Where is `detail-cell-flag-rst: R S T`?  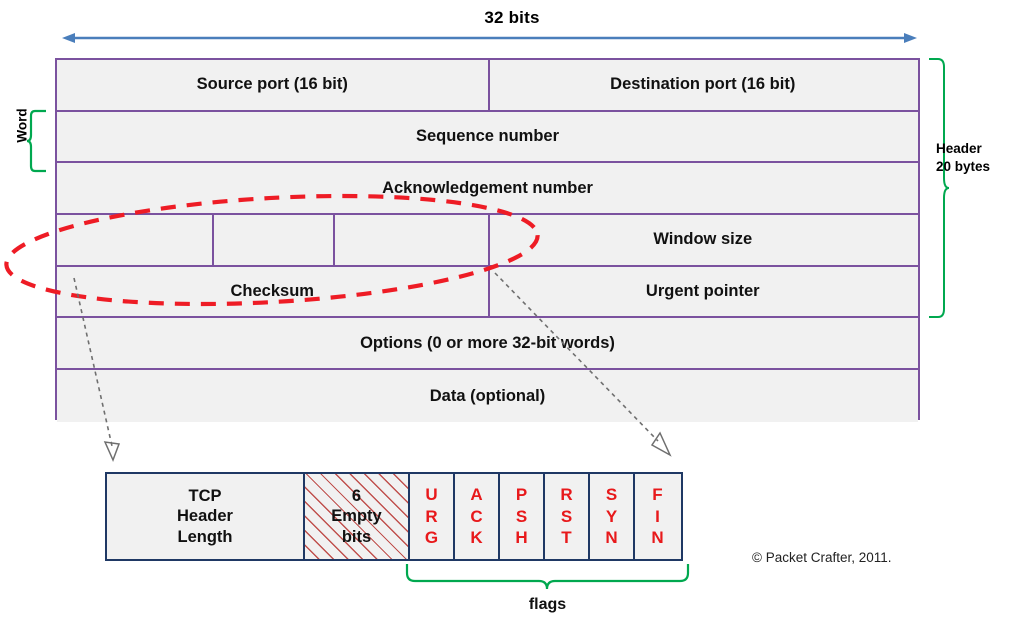
detail-cell-flag-rst: R S T is located at coordinates (567, 516).